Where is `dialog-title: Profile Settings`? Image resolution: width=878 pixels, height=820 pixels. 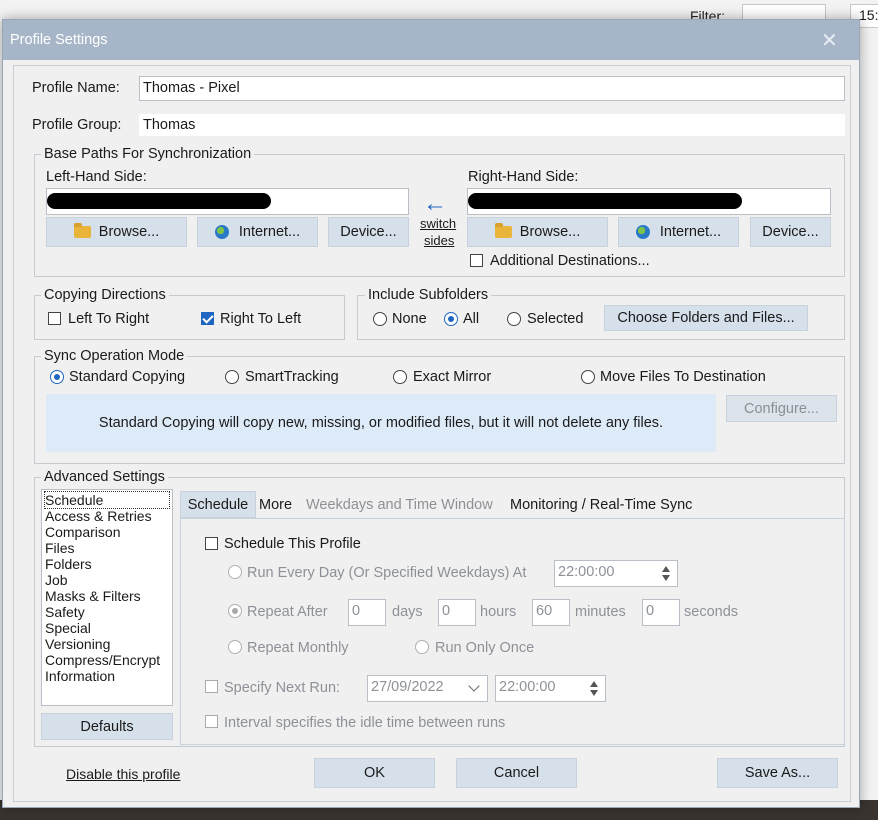 dialog-title: Profile Settings is located at coordinates (59, 40).